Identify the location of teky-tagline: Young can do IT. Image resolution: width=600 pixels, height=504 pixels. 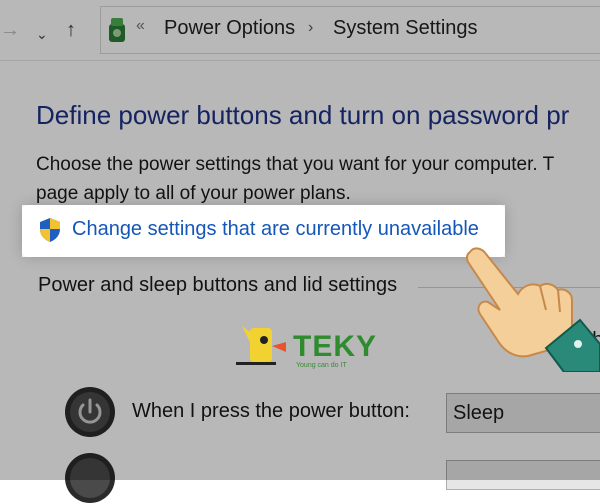
(321, 365).